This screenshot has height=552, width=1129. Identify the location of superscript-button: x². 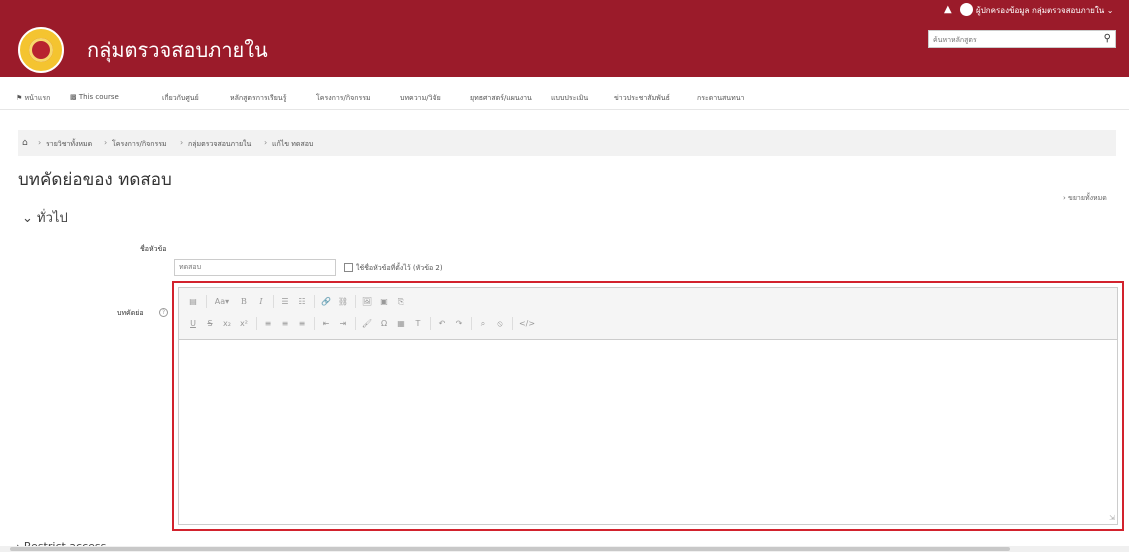
(244, 323).